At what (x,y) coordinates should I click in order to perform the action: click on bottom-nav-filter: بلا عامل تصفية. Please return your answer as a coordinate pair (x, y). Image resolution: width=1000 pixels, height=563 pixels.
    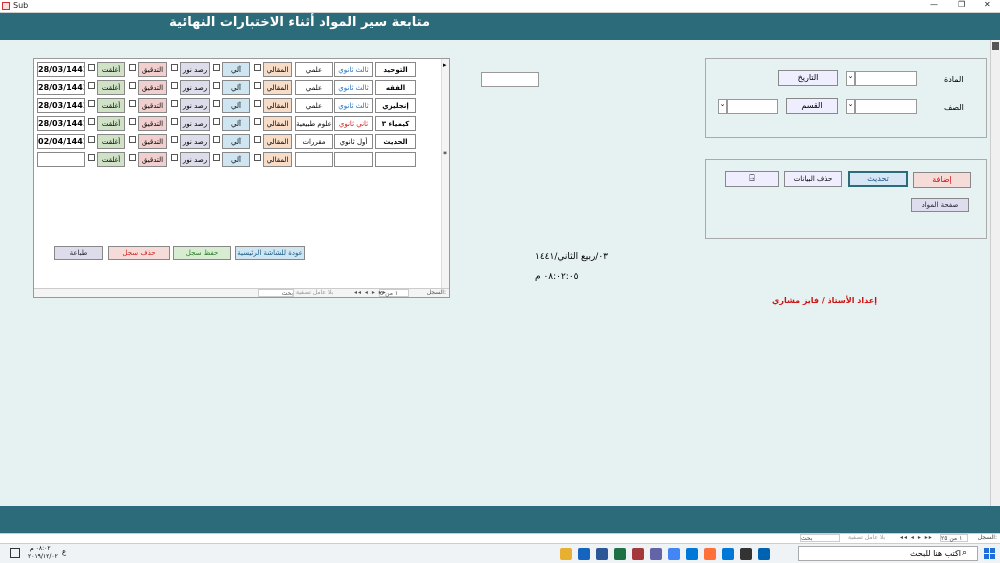
    Looking at the image, I should click on (866, 537).